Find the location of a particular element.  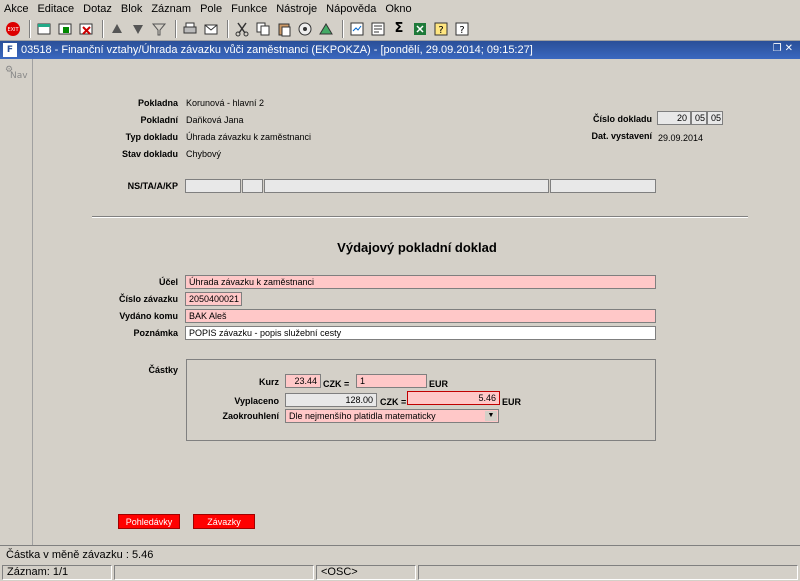

menu-editace: Editace is located at coordinates (55, 9).